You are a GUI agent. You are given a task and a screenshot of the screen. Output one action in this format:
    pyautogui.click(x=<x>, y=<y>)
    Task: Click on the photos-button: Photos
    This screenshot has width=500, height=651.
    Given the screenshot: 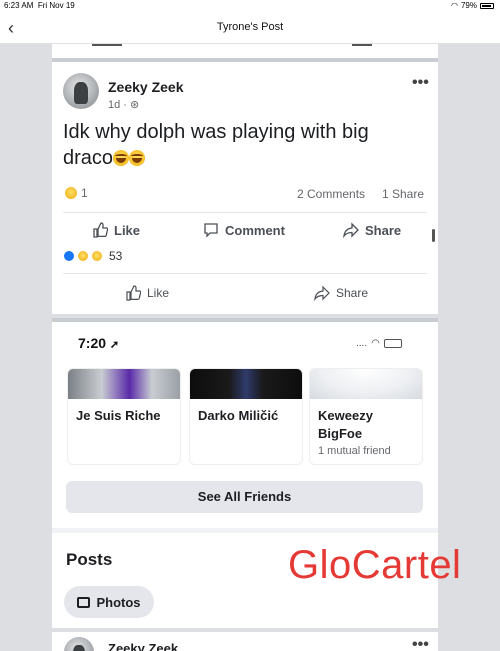 What is the action you would take?
    pyautogui.click(x=109, y=602)
    